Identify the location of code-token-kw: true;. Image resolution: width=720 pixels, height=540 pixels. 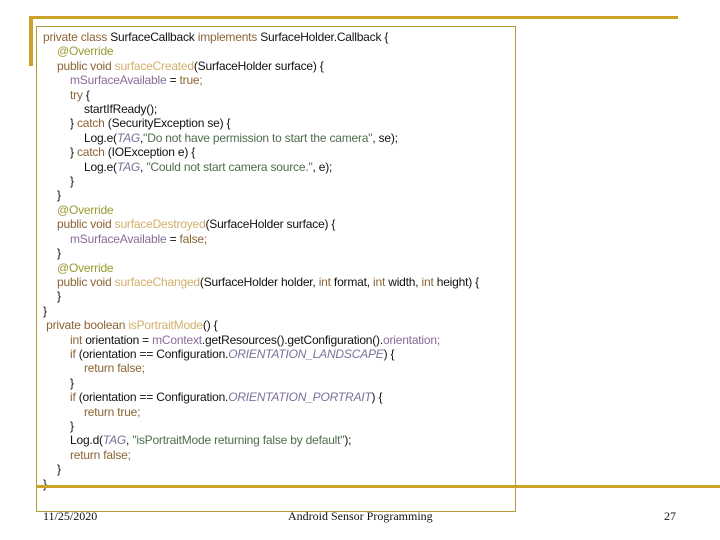
(191, 80).